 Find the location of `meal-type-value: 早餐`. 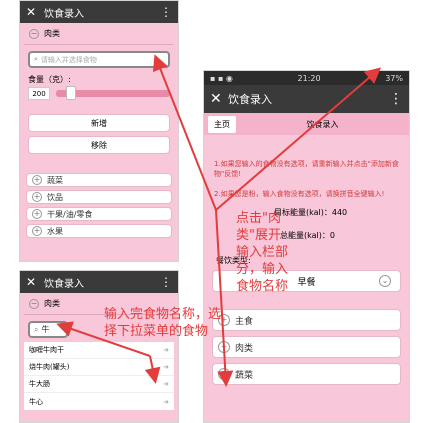

meal-type-value: 早餐 is located at coordinates (306, 282).